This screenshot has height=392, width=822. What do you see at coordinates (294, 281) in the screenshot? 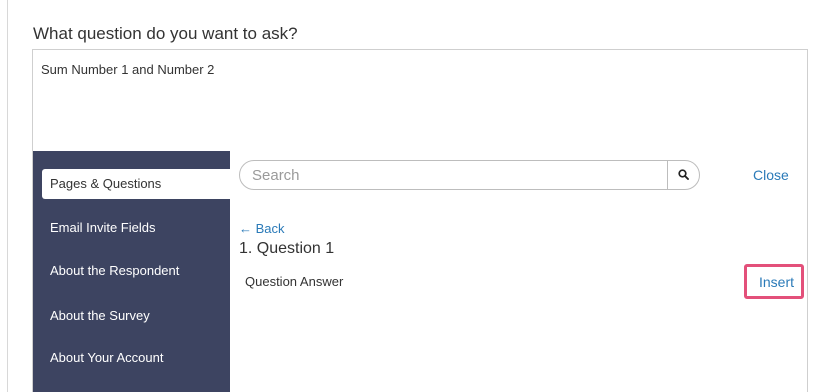
I see `question-answer-label: Question Answer` at bounding box center [294, 281].